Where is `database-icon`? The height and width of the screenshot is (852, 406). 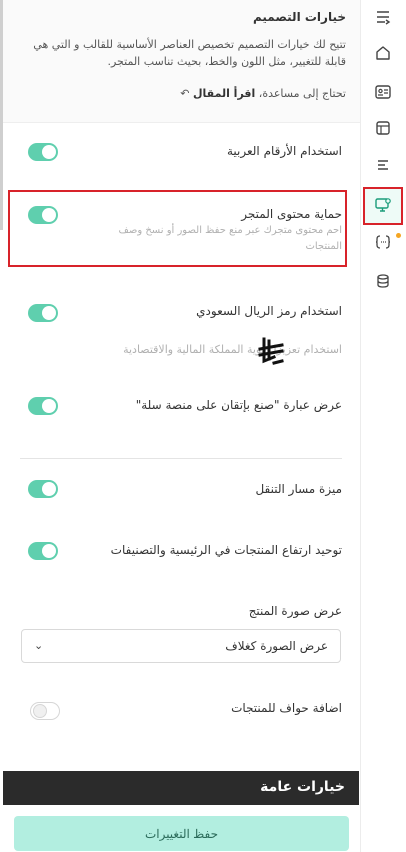
database-icon is located at coordinates (383, 281).